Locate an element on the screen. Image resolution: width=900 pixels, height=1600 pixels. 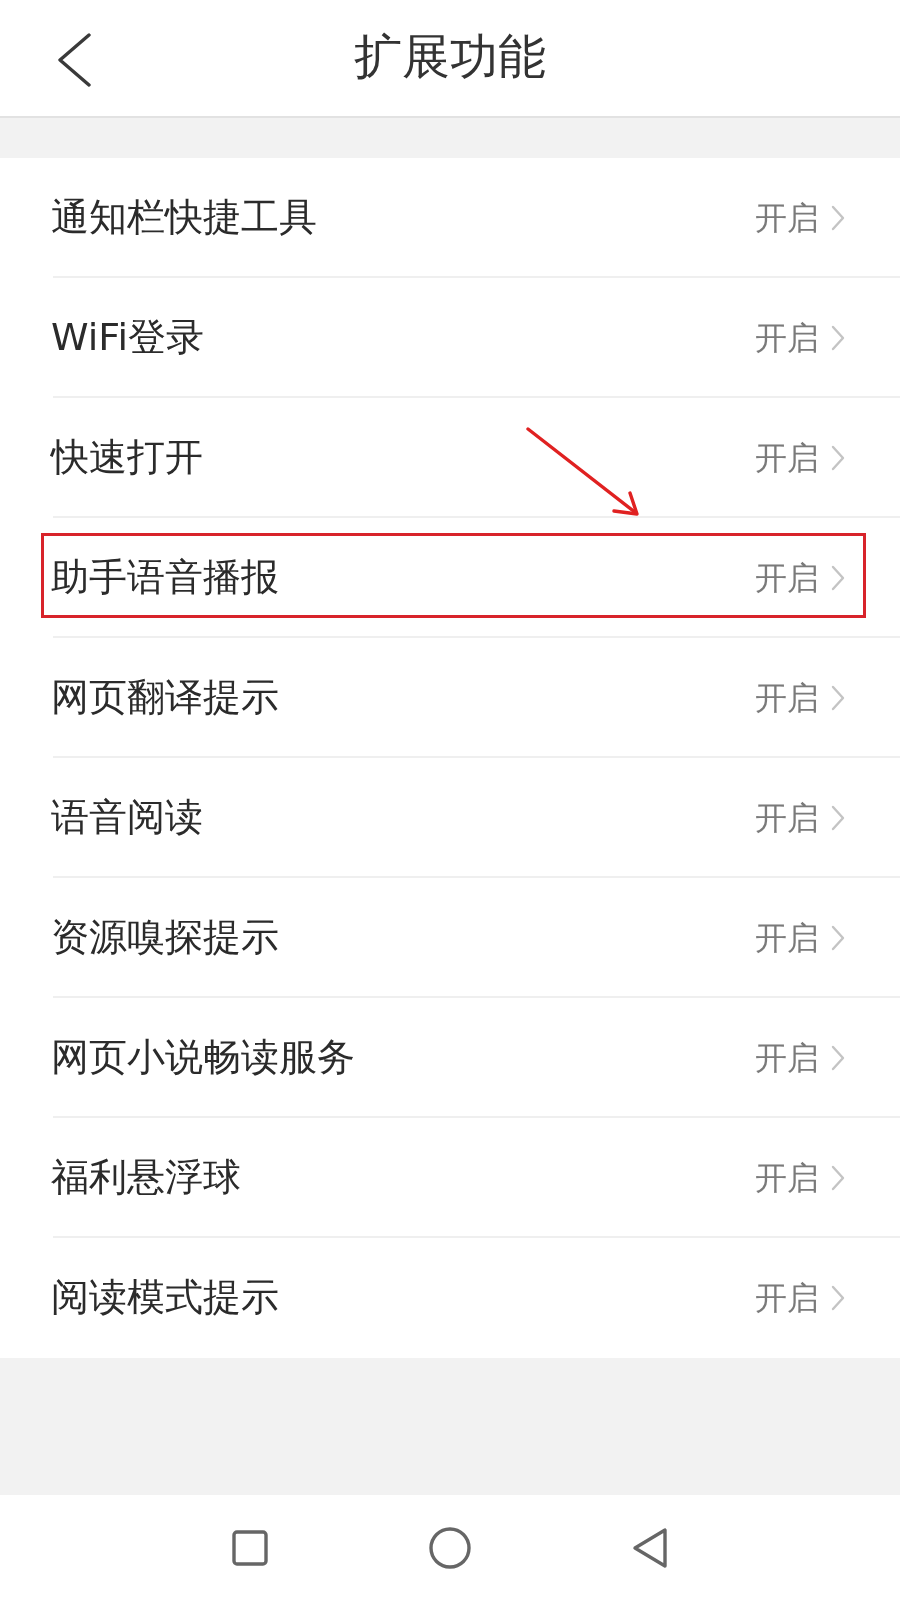
settings-row: 语音阅读 开启 is located at coordinates (450, 818).